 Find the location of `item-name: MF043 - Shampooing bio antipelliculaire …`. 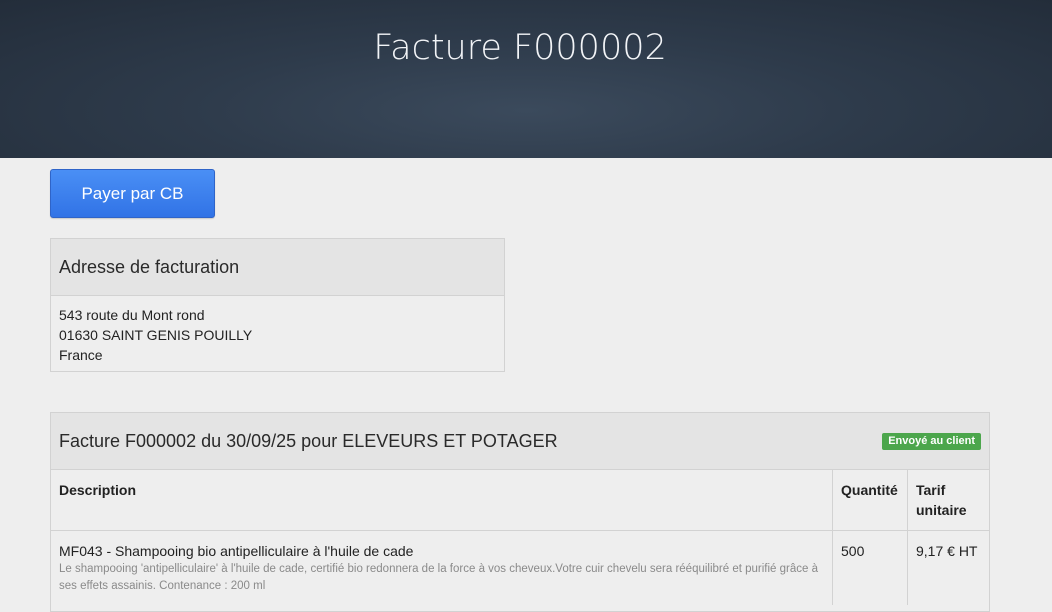

item-name: MF043 - Shampooing bio antipelliculaire … is located at coordinates (236, 551).